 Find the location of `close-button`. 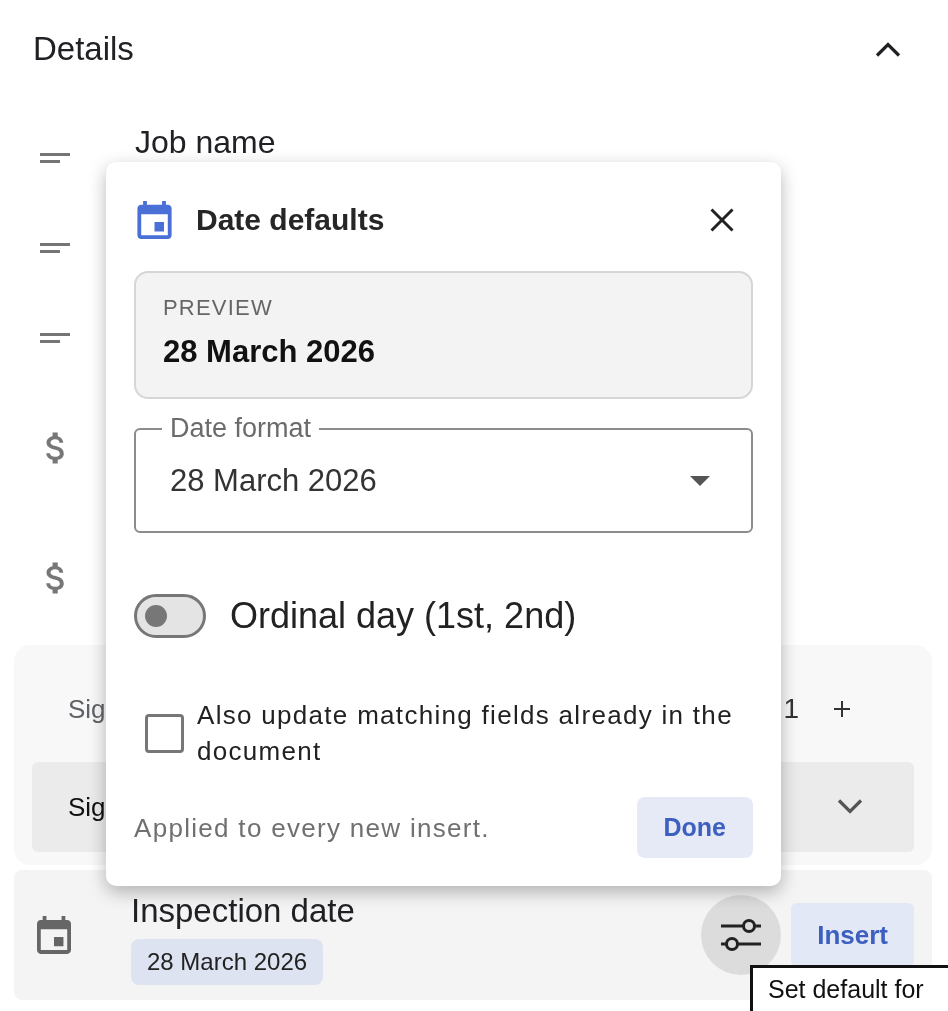

close-button is located at coordinates (722, 220).